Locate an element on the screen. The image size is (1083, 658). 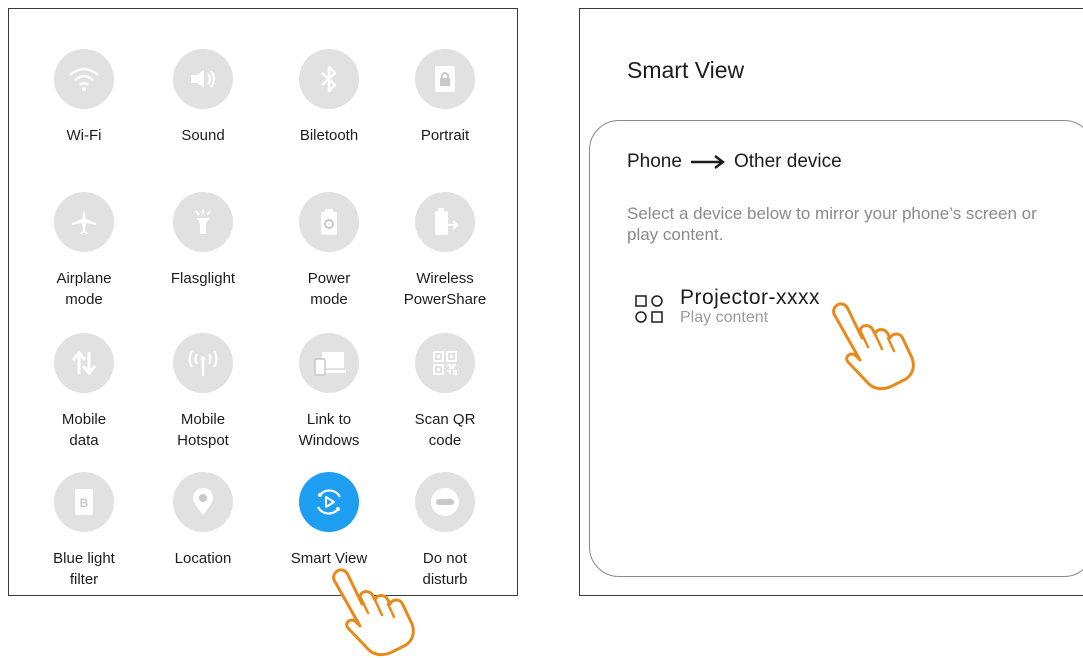
tile-label: Portrait is located at coordinates (445, 135).